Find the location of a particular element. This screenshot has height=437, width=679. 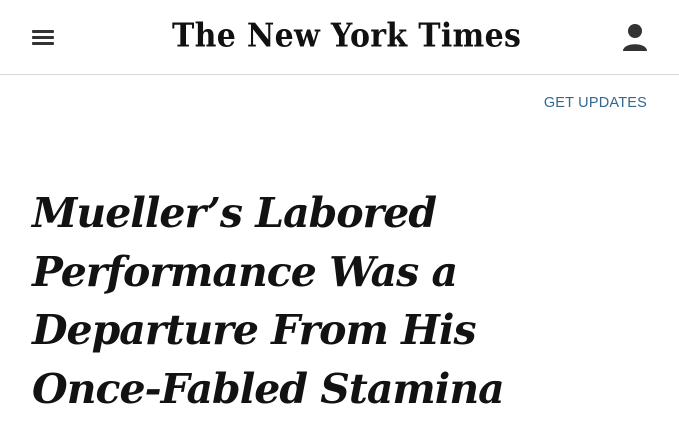

headline-line: Once-Fabled Stamina is located at coordinates (268, 388).